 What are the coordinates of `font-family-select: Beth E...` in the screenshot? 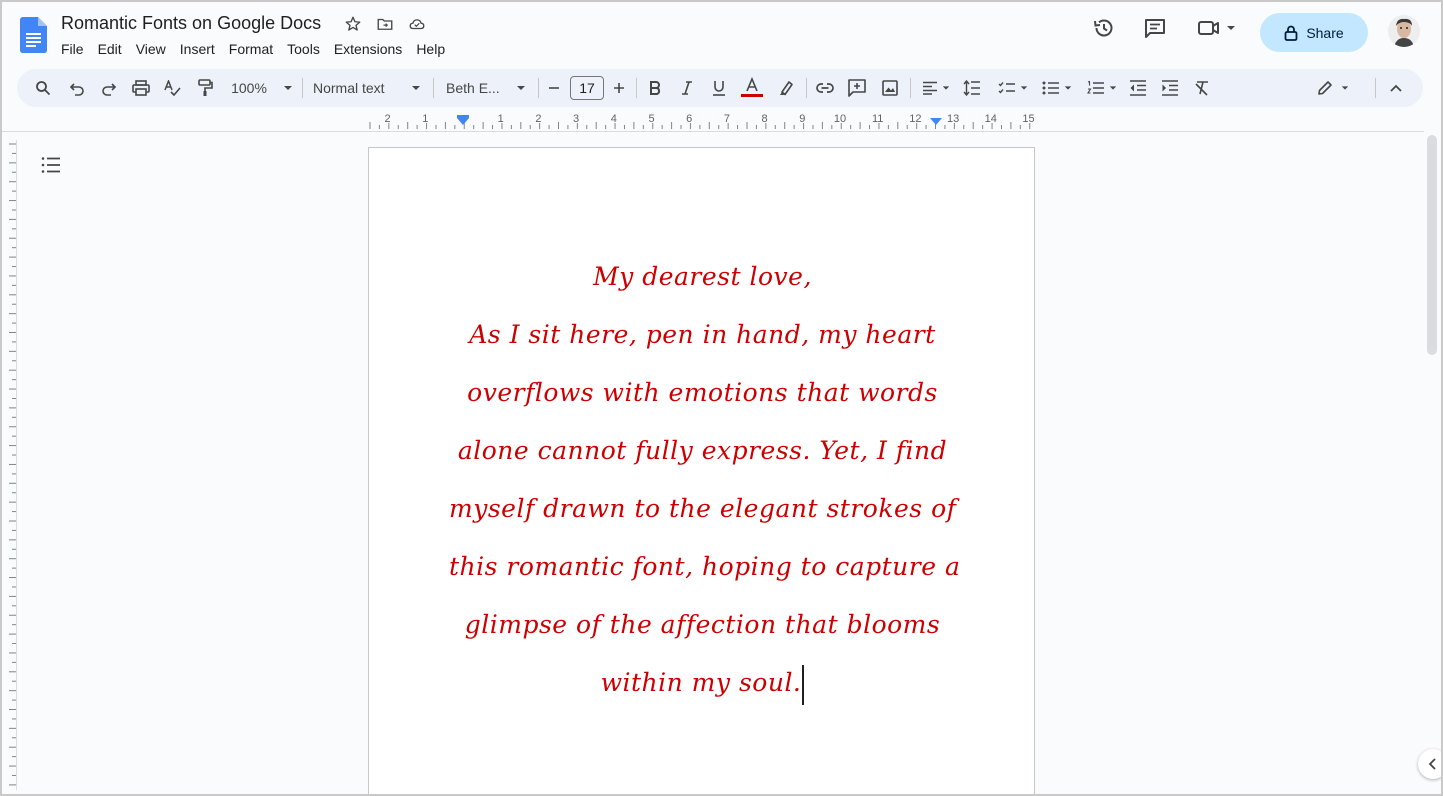 It's located at (486, 88).